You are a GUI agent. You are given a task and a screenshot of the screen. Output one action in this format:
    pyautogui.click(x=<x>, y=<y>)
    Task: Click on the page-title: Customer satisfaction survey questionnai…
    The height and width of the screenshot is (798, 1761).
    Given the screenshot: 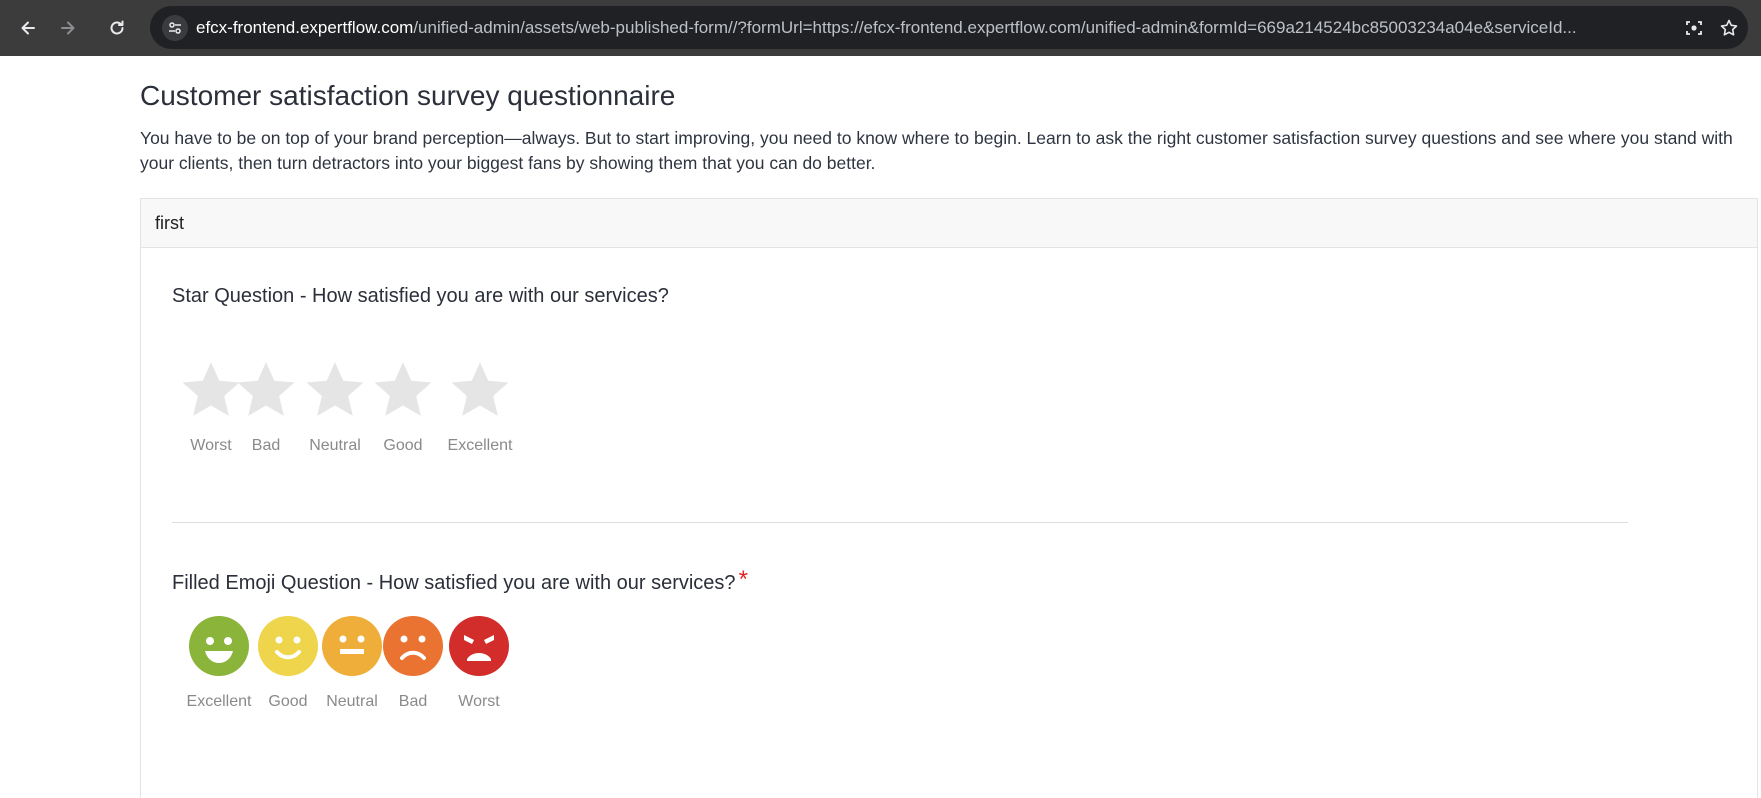 What is the action you would take?
    pyautogui.click(x=408, y=95)
    